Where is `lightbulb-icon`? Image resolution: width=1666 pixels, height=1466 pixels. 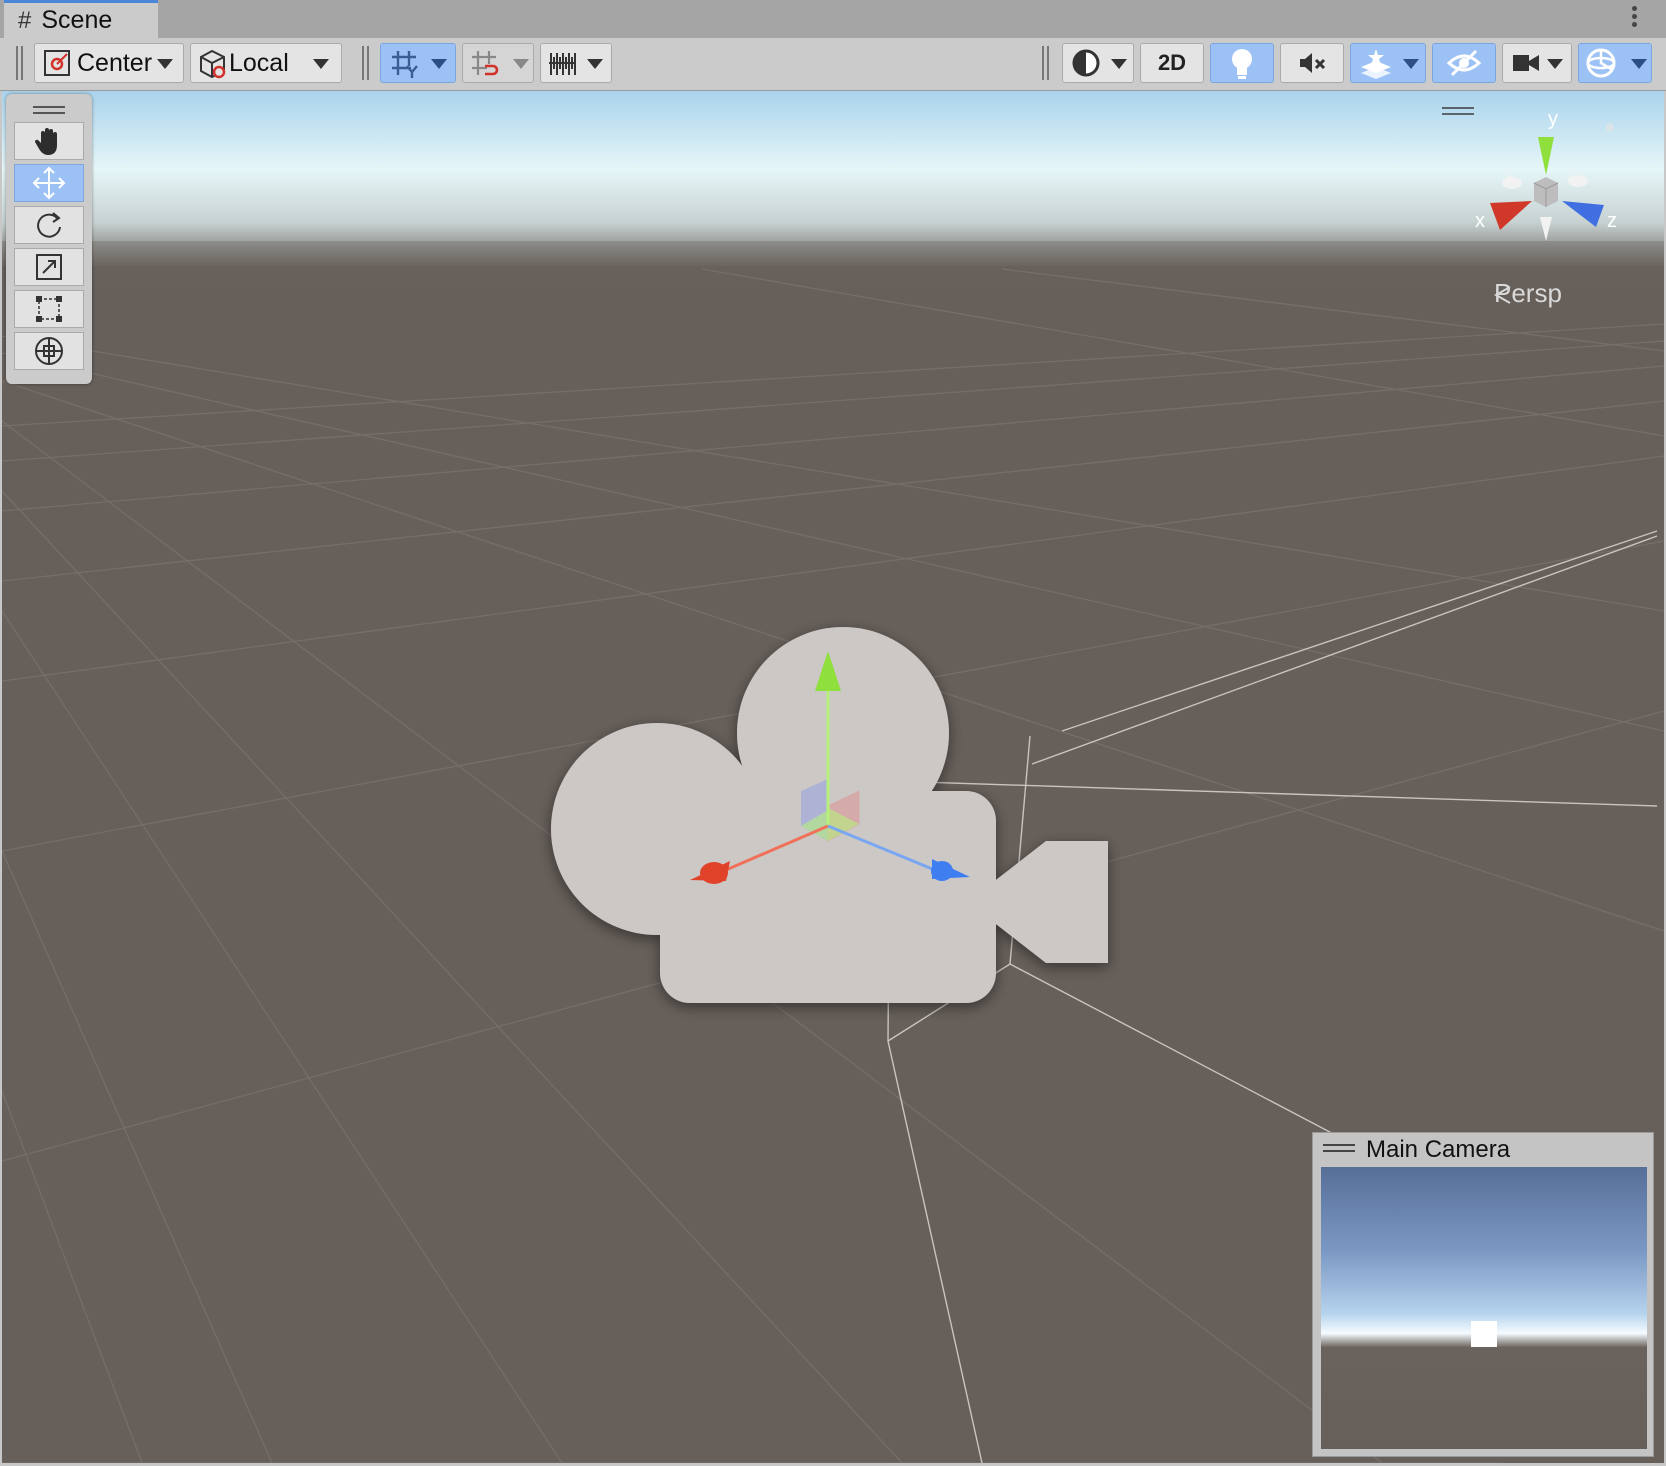 lightbulb-icon is located at coordinates (1242, 64).